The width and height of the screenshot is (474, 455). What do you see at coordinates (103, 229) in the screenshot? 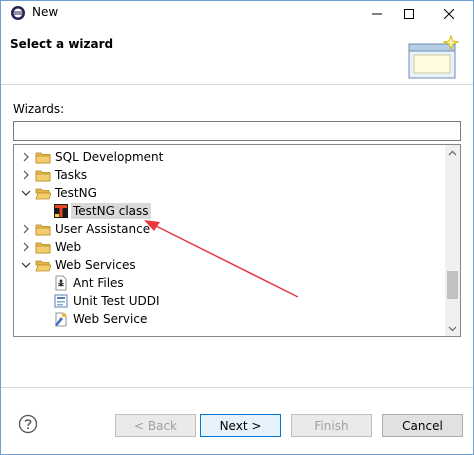
I see `tree-item-label: User Assistance` at bounding box center [103, 229].